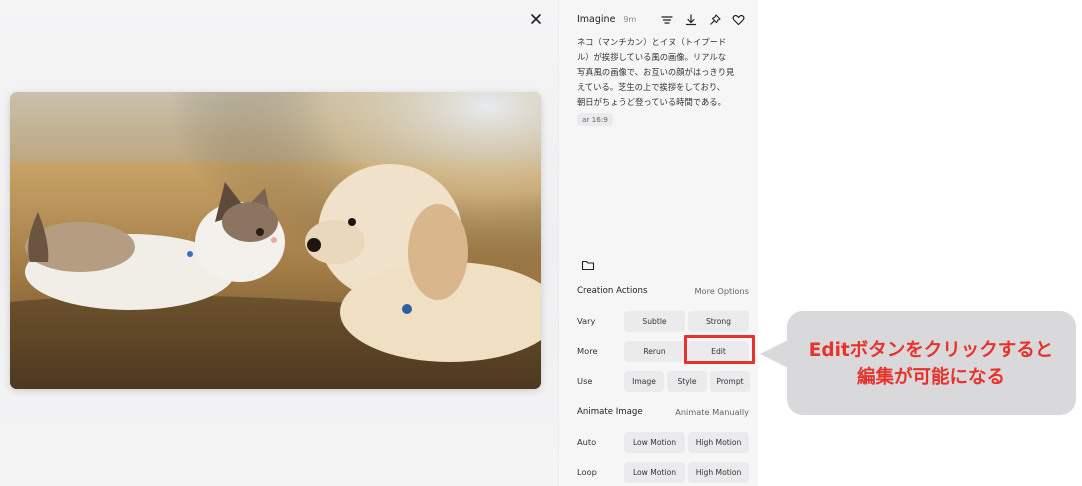 This screenshot has height=486, width=1082. Describe the element at coordinates (666, 19) in the screenshot. I see `menu-lines-icon` at that location.